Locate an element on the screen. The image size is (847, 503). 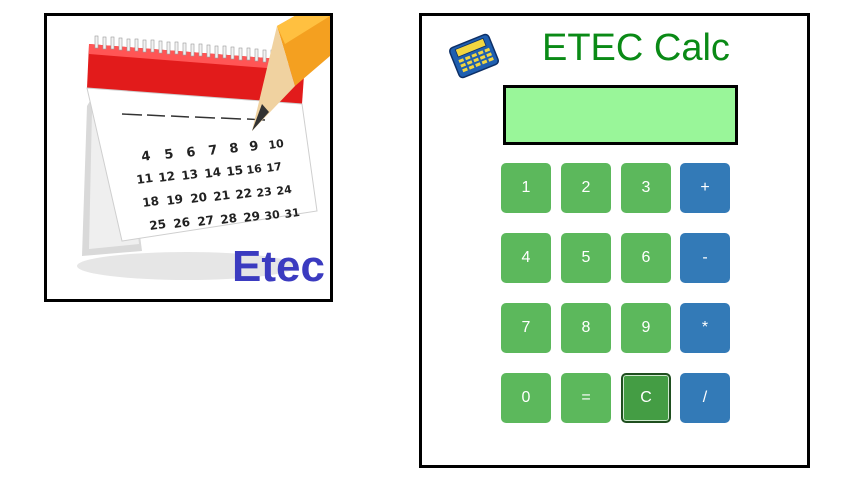
svg-text: 26 is located at coordinates (181, 223).